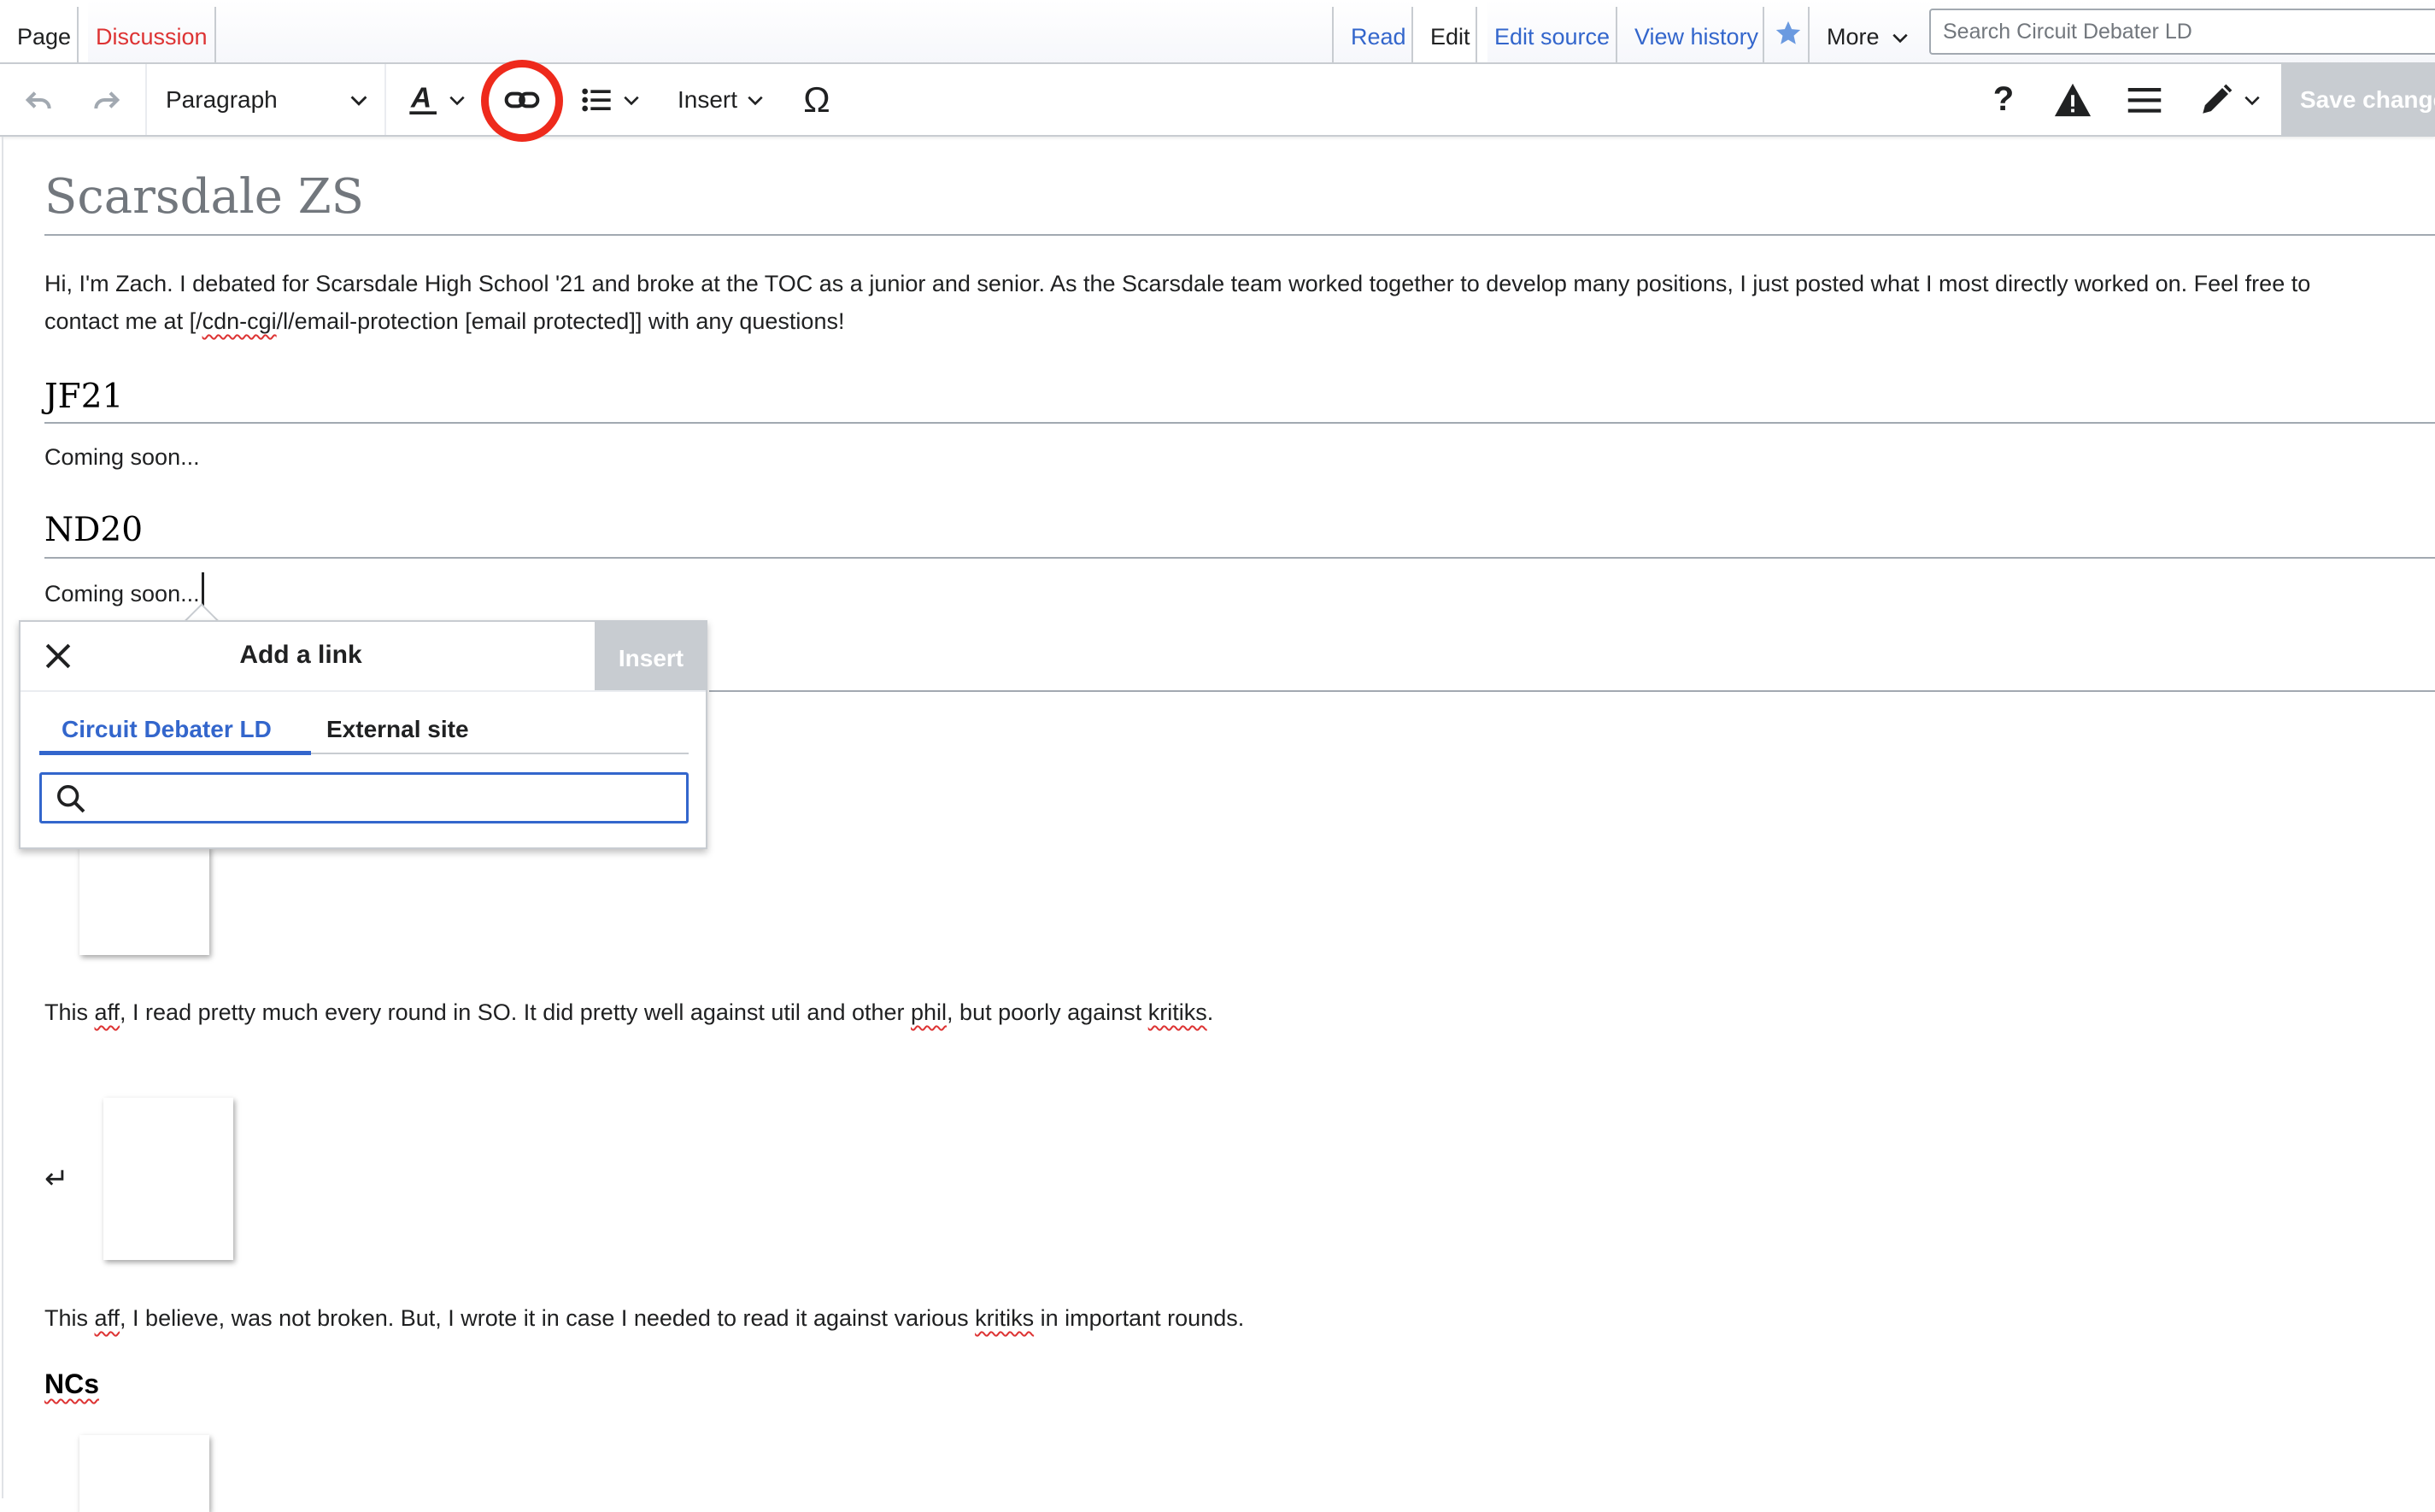  What do you see at coordinates (1696, 31) in the screenshot?
I see `tab-view-history: View history` at bounding box center [1696, 31].